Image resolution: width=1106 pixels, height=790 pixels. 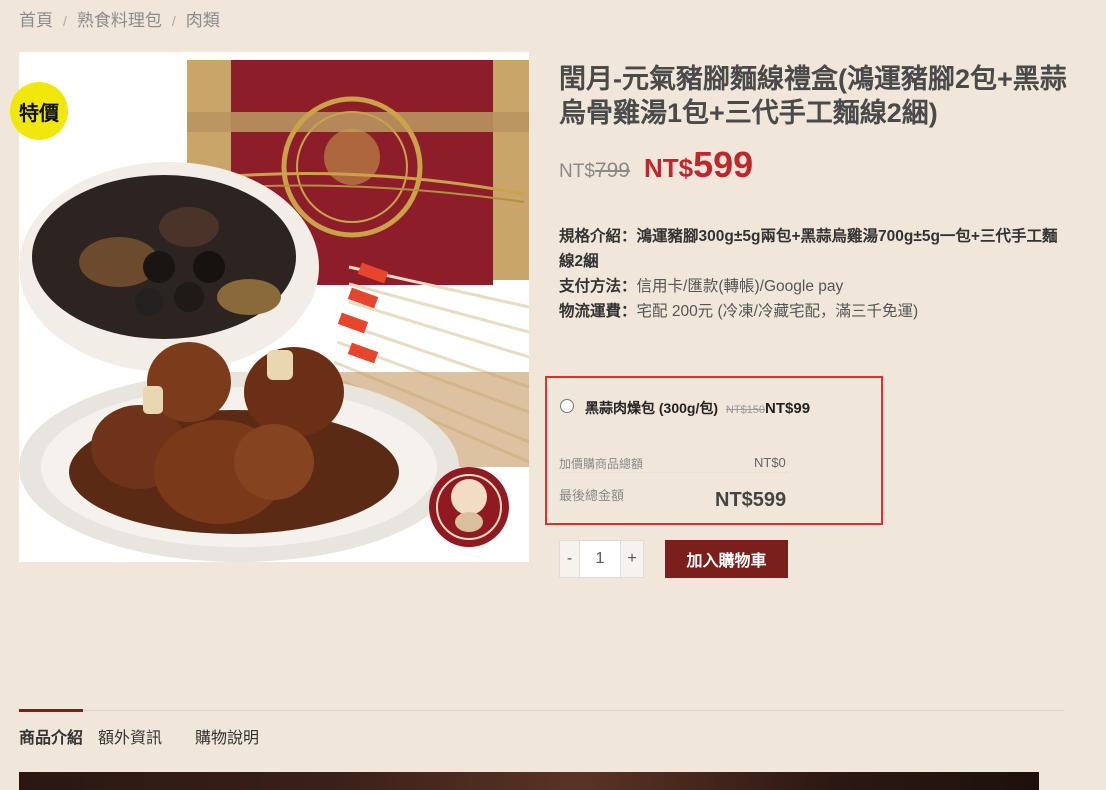 What do you see at coordinates (751, 500) in the screenshot?
I see `final-total-value: NT$599` at bounding box center [751, 500].